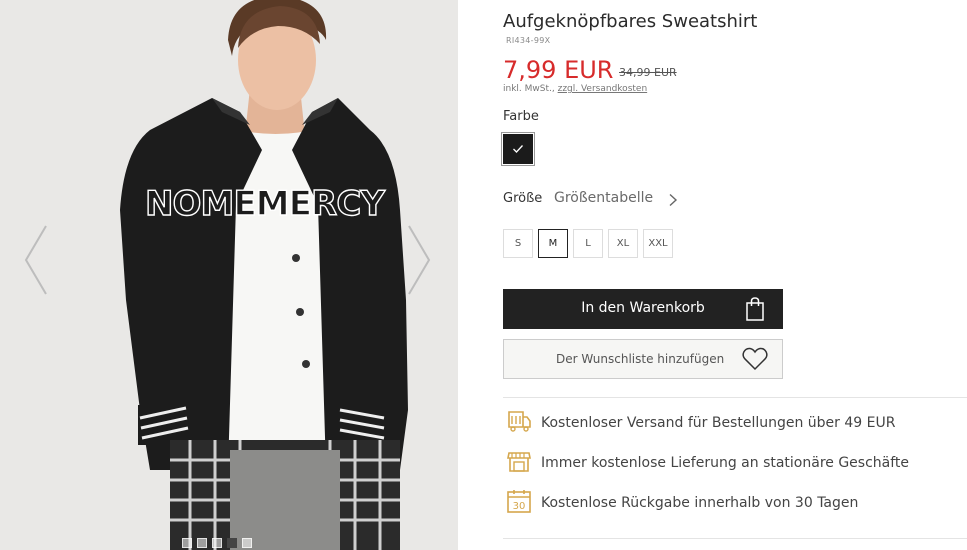 Image resolution: width=967 pixels, height=550 pixels. I want to click on product-sku: RI434-99X, so click(528, 40).